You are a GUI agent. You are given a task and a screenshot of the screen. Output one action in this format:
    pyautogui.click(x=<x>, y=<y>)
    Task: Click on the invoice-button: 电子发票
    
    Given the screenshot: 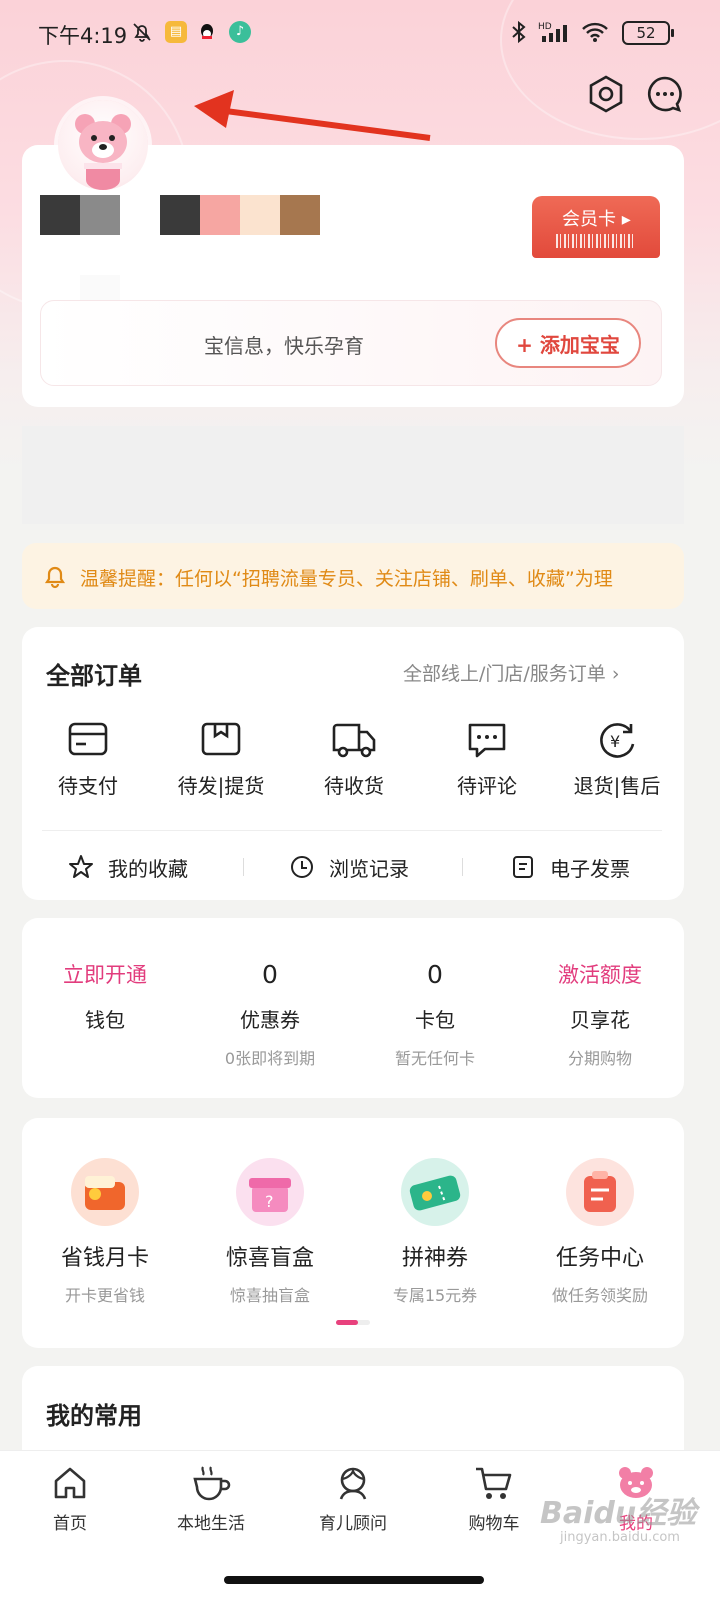 What is the action you would take?
    pyautogui.click(x=570, y=867)
    